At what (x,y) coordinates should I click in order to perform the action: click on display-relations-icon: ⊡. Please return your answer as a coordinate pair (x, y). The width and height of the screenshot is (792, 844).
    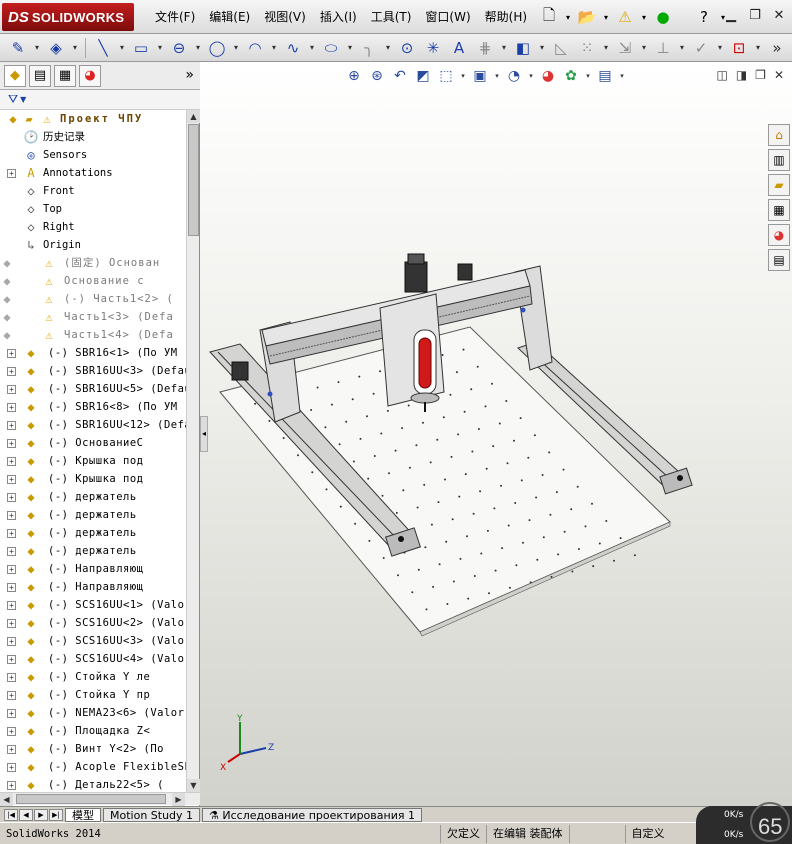
    Looking at the image, I should click on (739, 48).